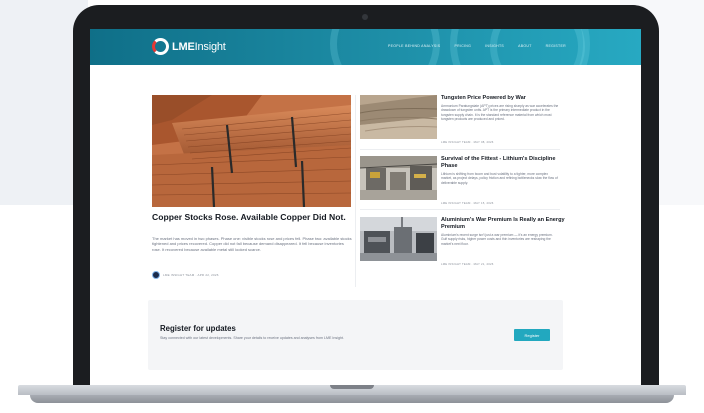  I want to click on author-avatar, so click(156, 275).